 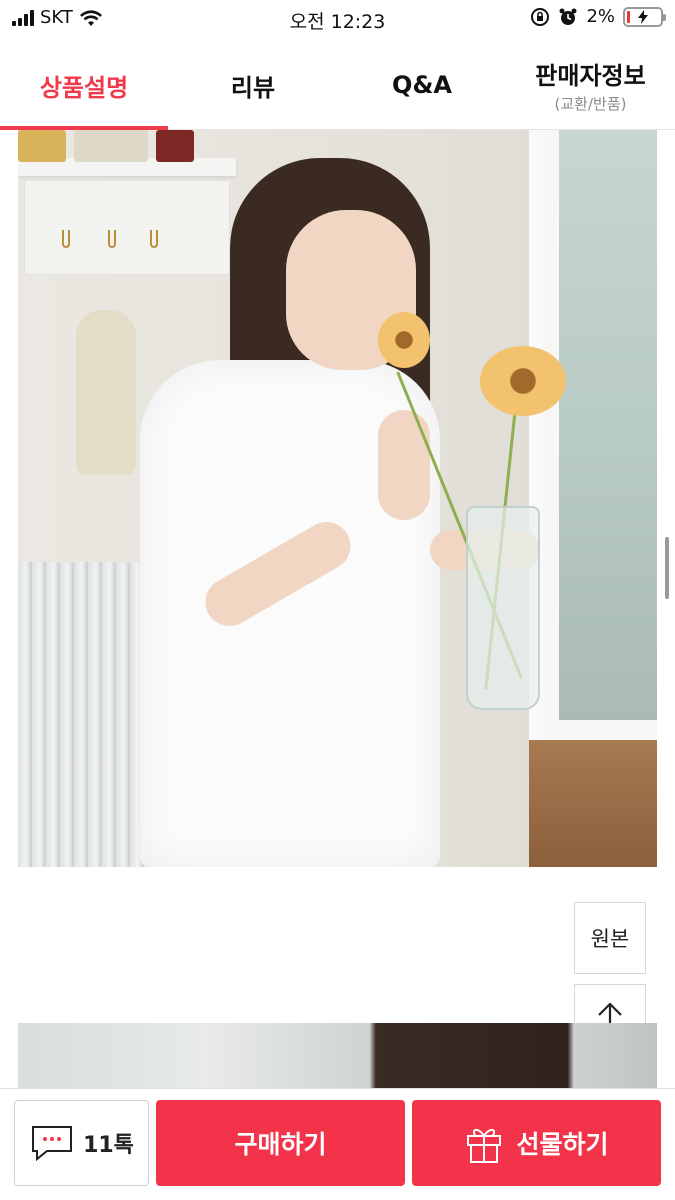 I want to click on gift-icon, so click(x=484, y=1146).